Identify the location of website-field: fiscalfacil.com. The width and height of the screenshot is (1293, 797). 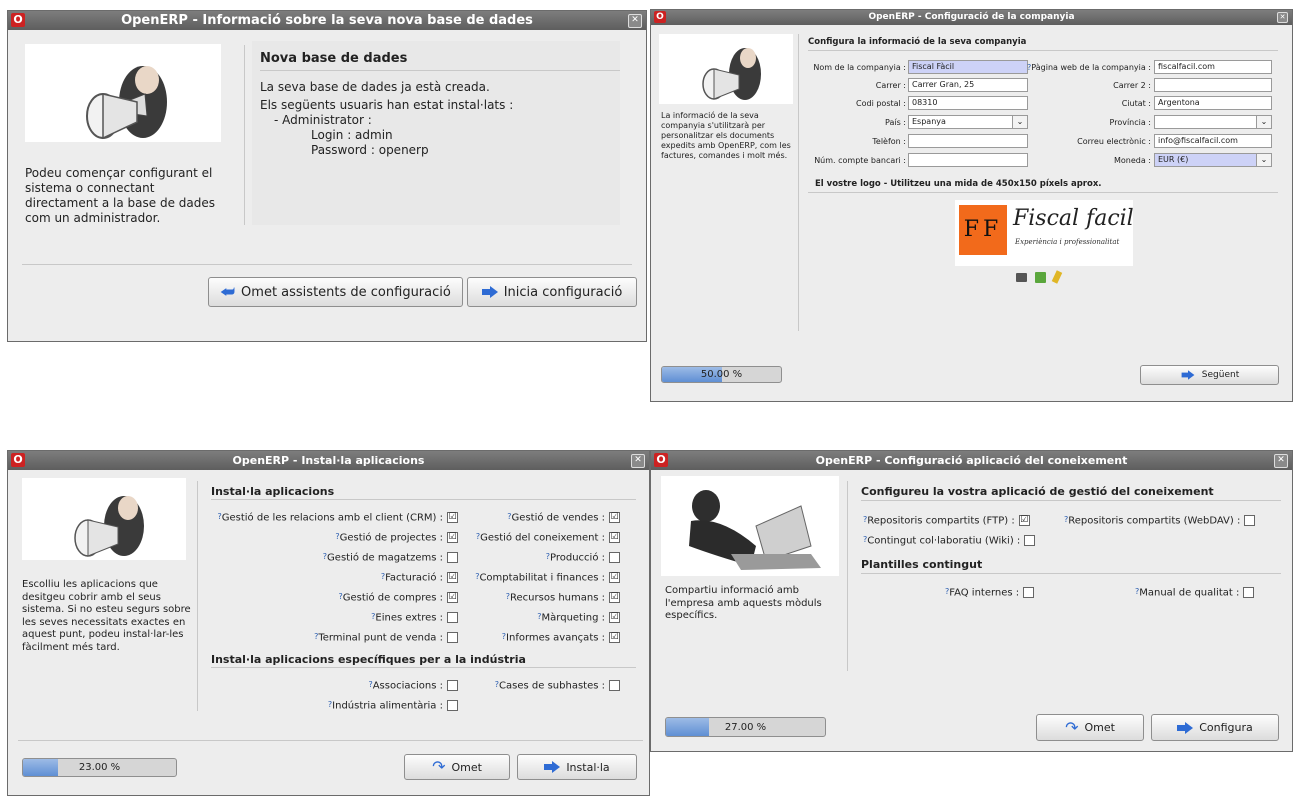
(1213, 67).